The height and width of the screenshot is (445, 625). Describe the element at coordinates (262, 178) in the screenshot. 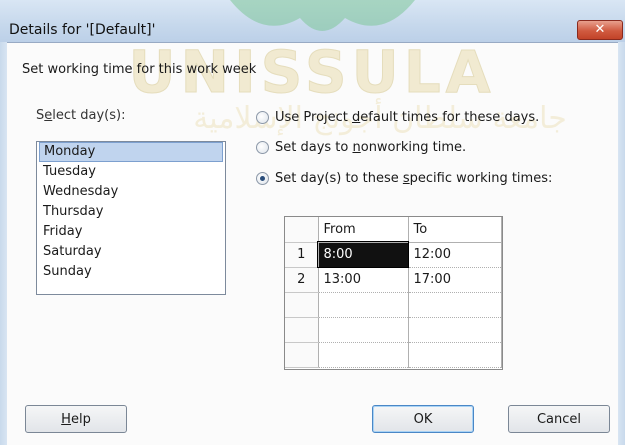

I see `radio-specific-times` at that location.